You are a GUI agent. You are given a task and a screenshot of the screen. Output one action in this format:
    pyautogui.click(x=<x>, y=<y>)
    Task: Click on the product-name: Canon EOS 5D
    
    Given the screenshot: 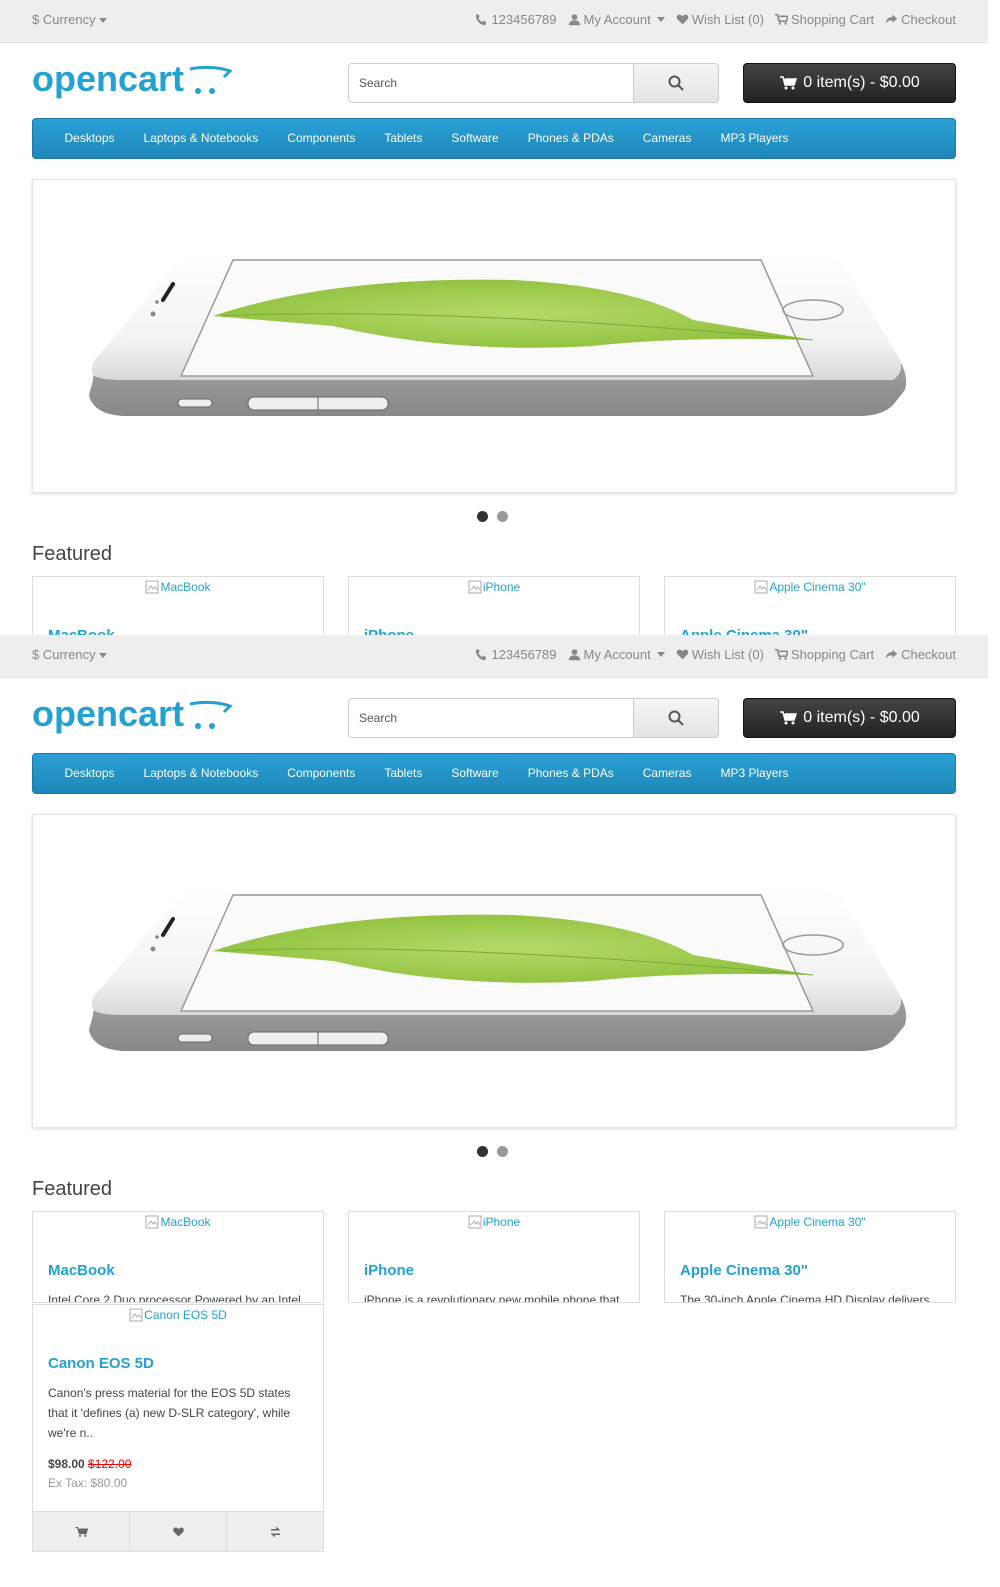 What is the action you would take?
    pyautogui.click(x=178, y=1363)
    